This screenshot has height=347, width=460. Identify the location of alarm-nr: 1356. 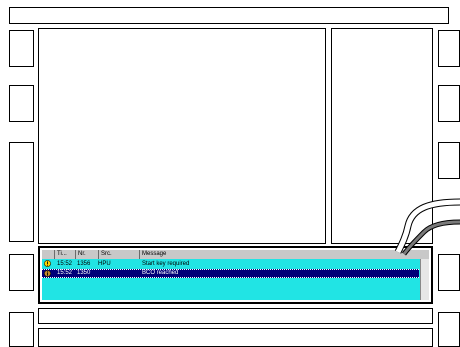
(84, 264).